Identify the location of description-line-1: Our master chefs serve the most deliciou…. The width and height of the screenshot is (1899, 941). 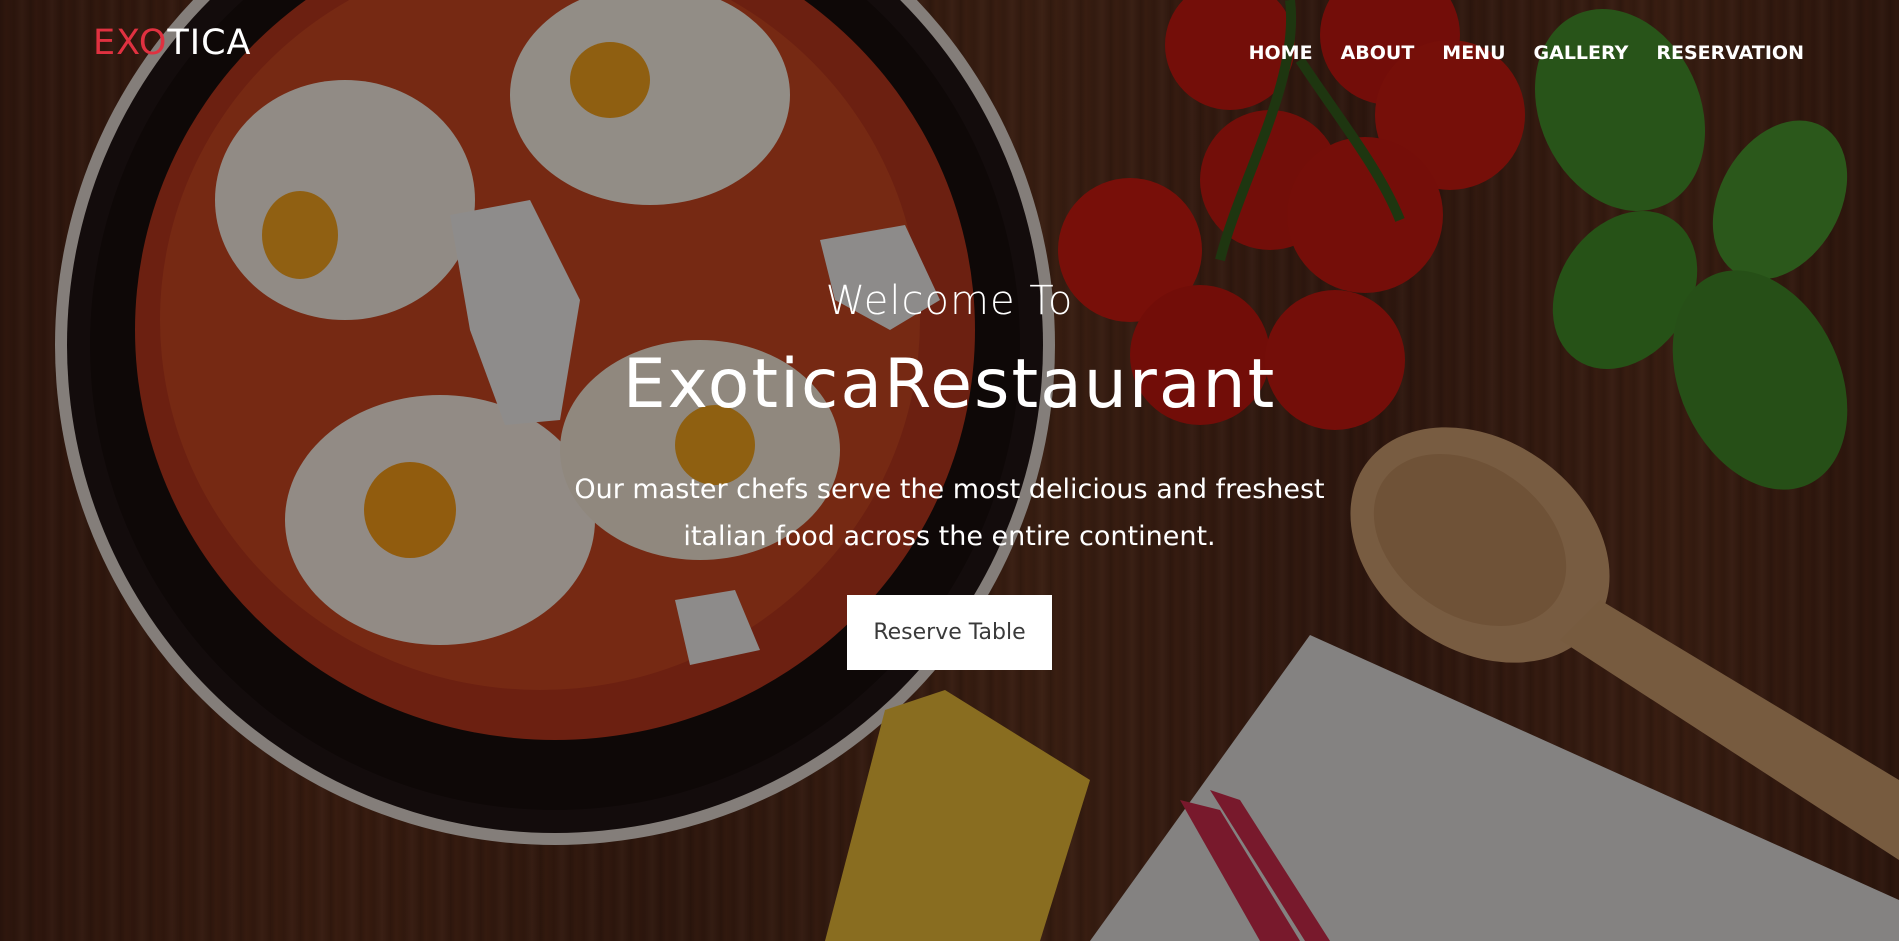
(949, 489).